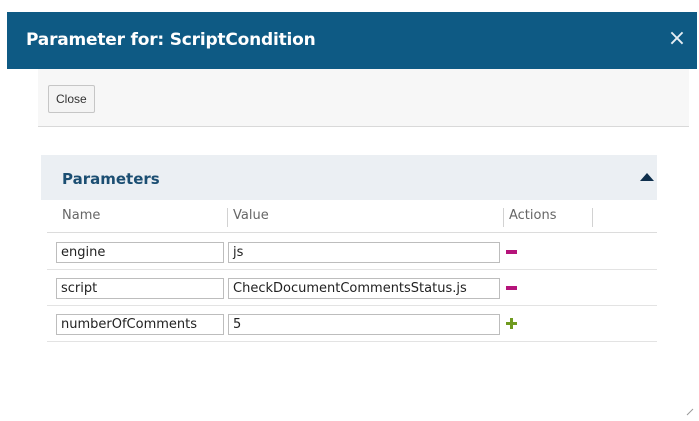 The image size is (699, 421). Describe the element at coordinates (349, 177) in the screenshot. I see `parameters-section-header: Parameters` at that location.